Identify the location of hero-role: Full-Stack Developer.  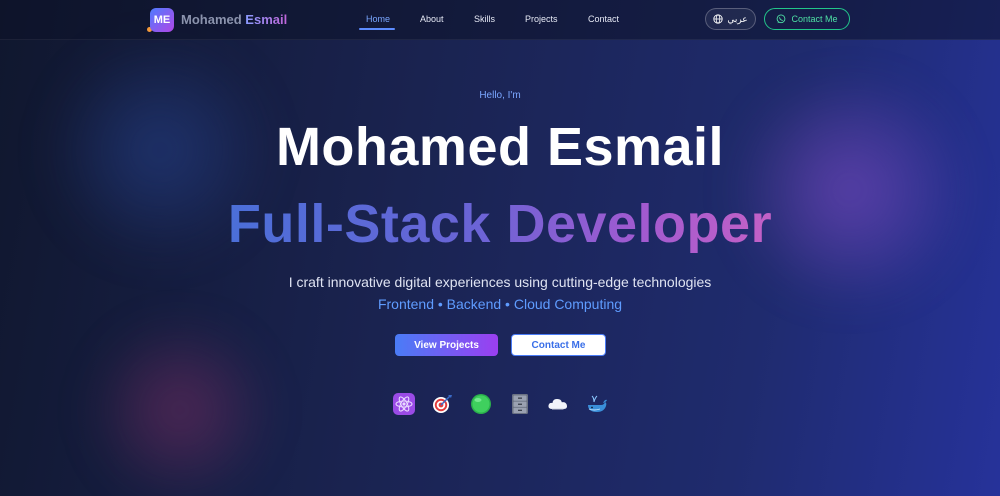
(500, 224).